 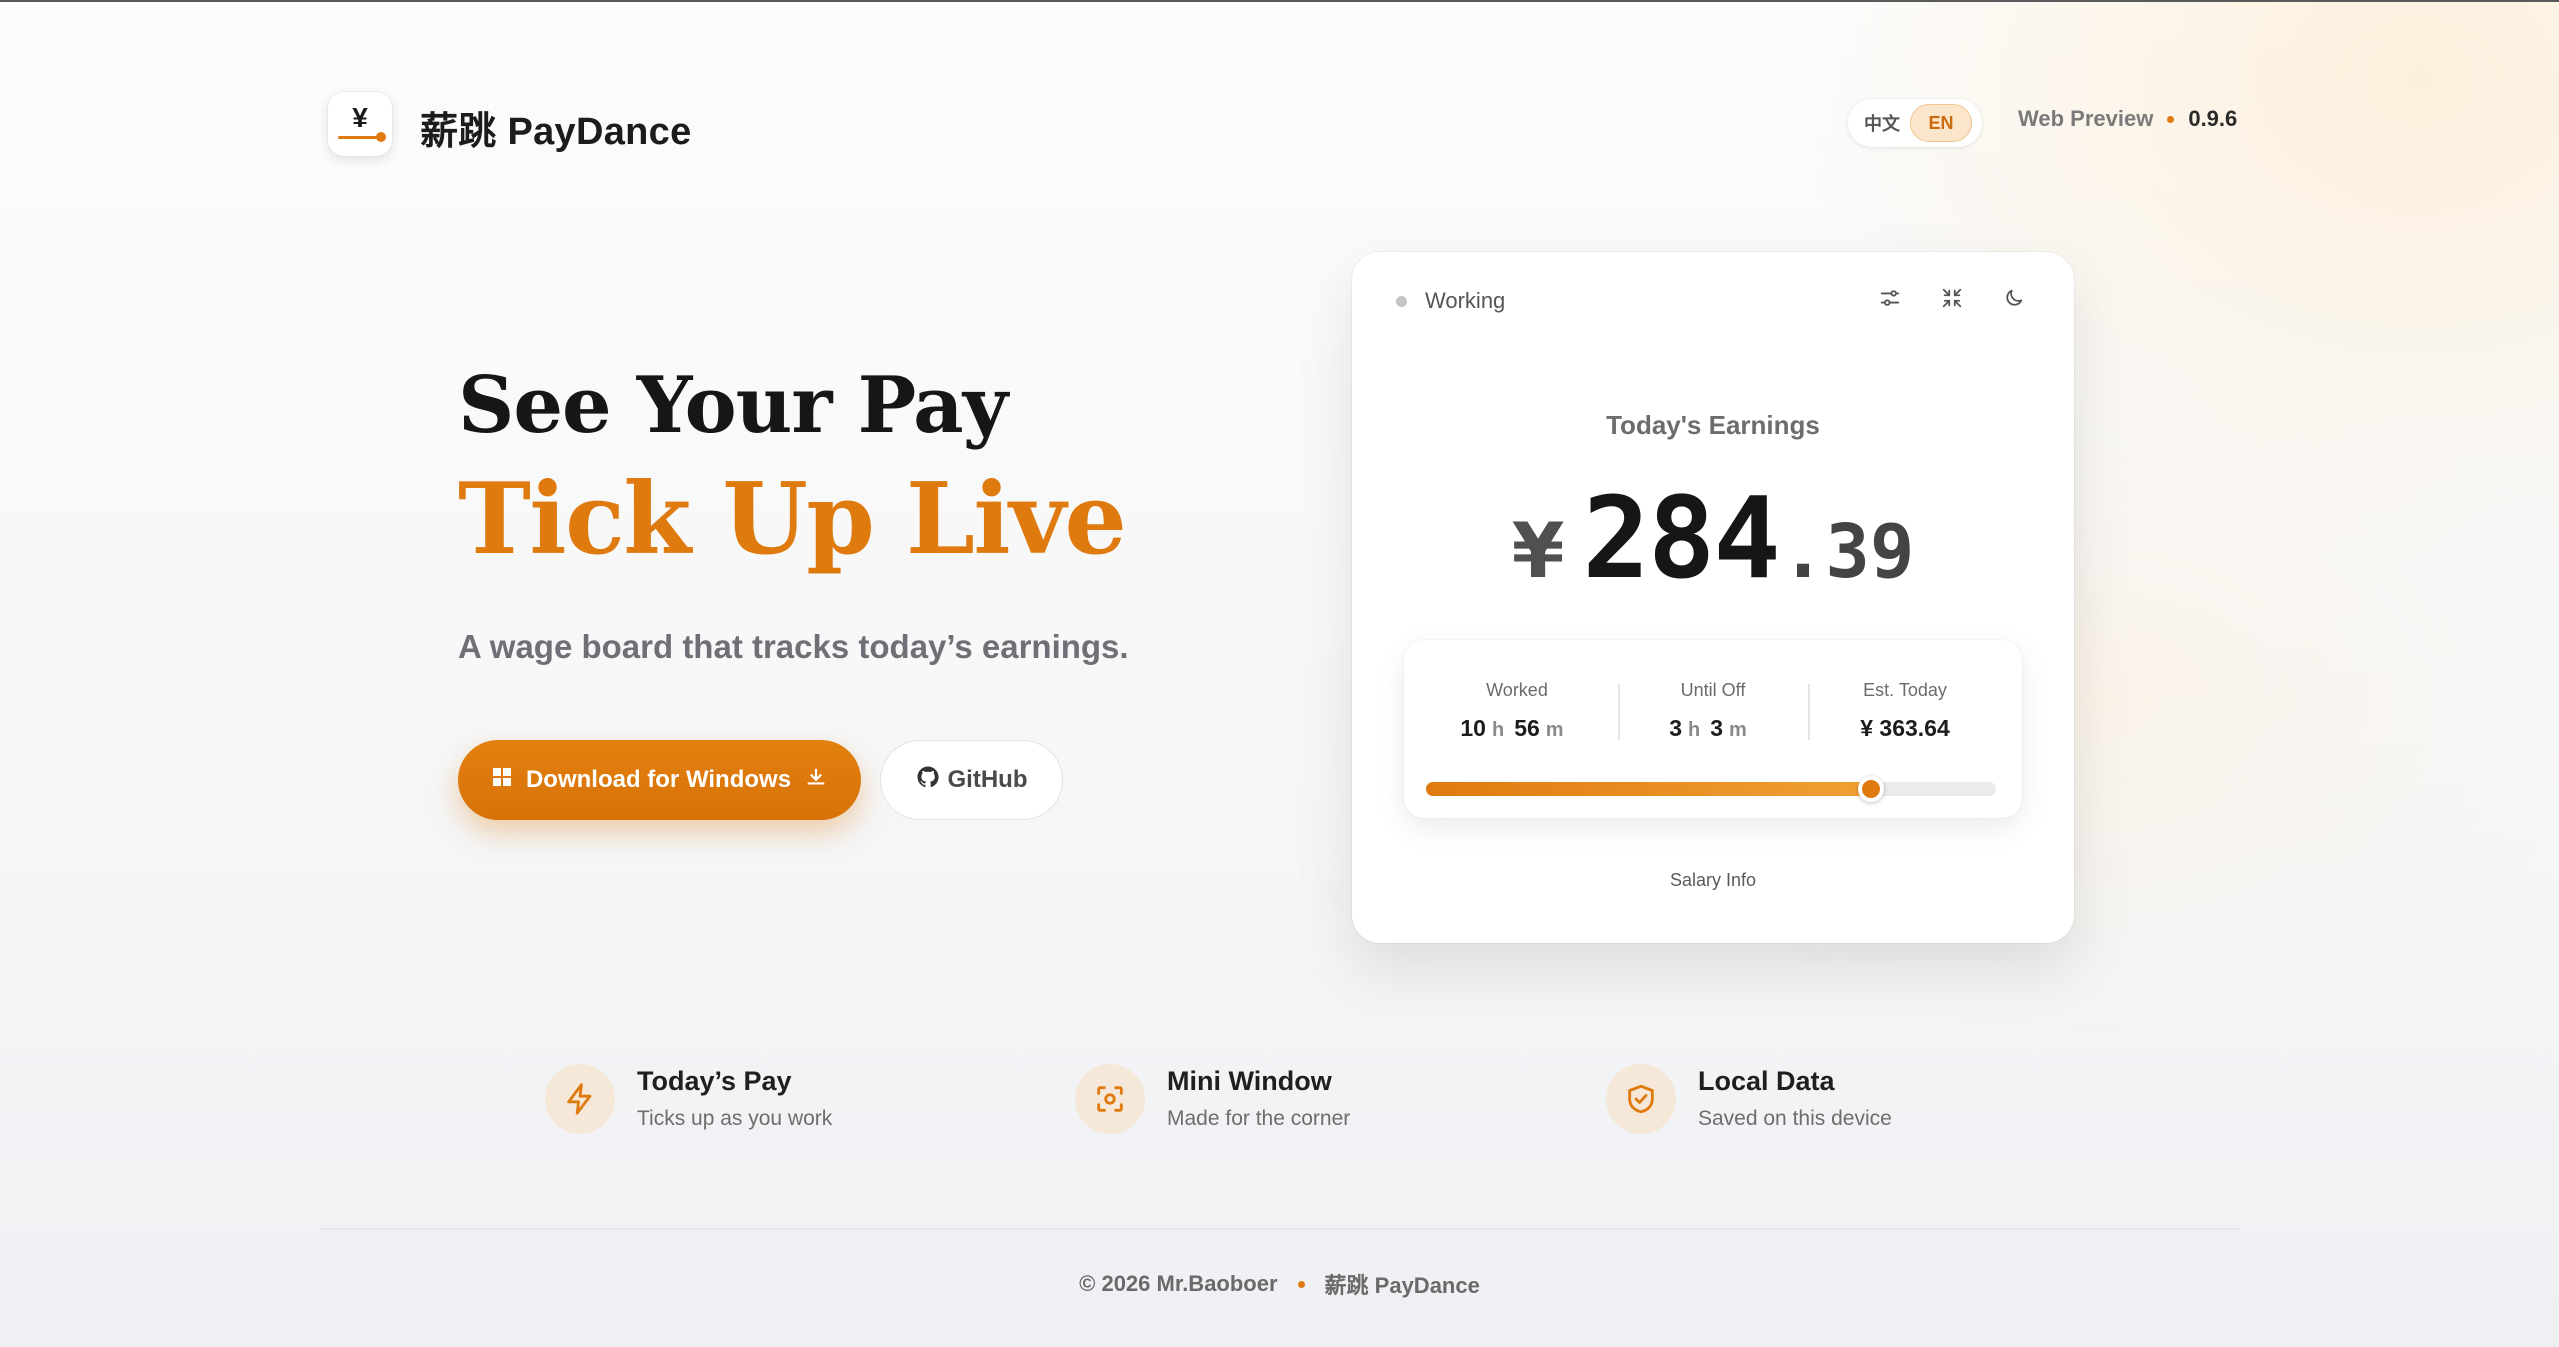 I want to click on stat-until-off: Until Off 3h3m, so click(x=1713, y=711).